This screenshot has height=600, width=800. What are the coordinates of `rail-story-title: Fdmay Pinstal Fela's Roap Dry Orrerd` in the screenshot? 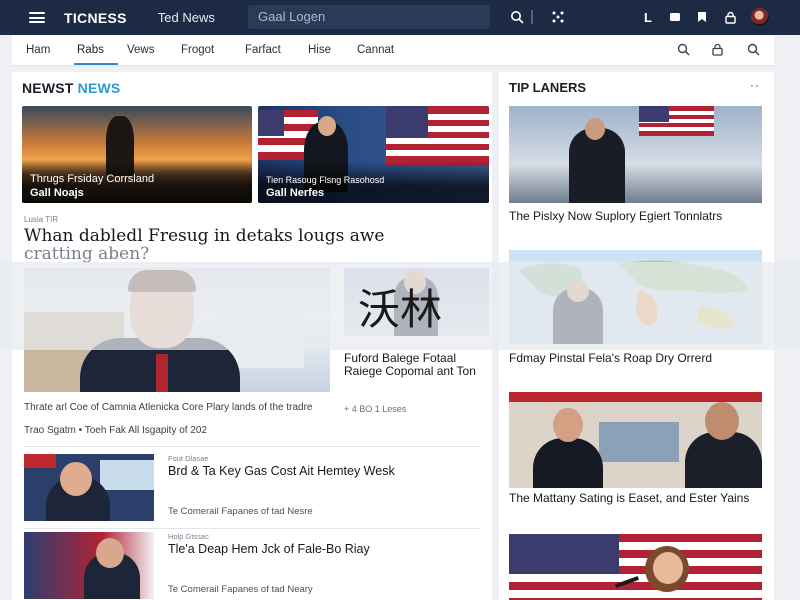 It's located at (635, 358).